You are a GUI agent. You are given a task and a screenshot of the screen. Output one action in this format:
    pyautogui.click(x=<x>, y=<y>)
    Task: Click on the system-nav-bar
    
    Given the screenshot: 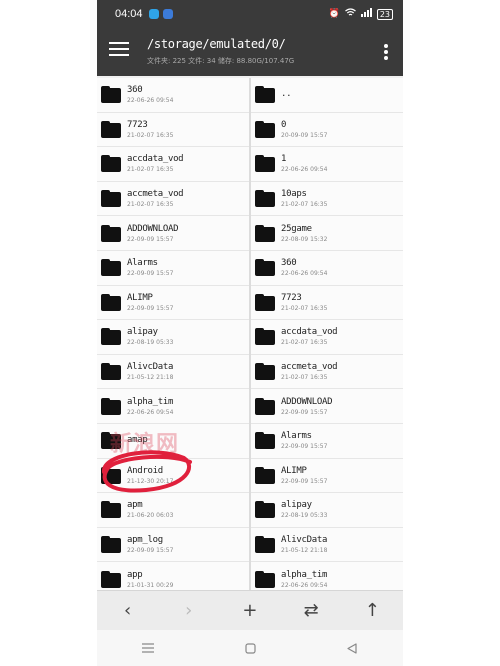 What is the action you would take?
    pyautogui.click(x=250, y=648)
    